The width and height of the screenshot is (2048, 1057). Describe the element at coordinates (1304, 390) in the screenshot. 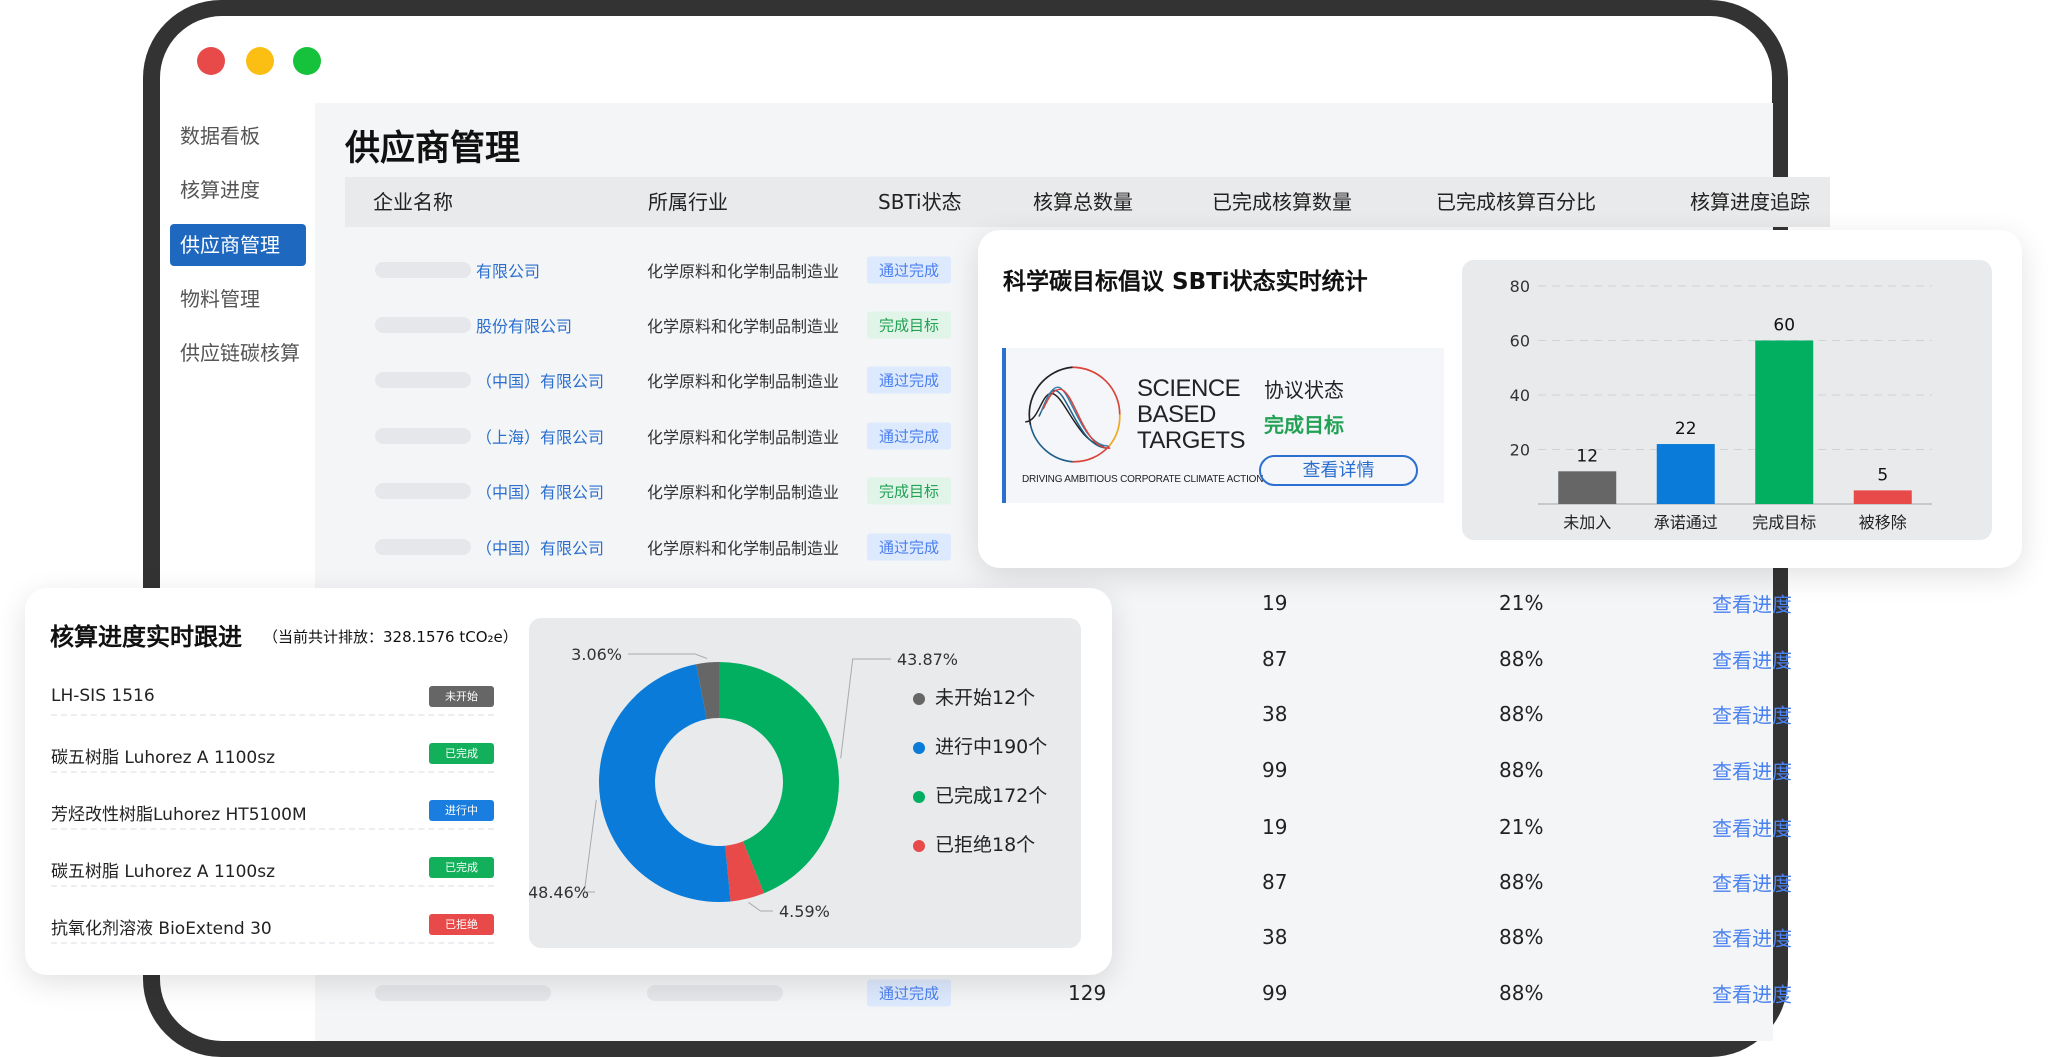

I see `agreement-status-label: 协议状态` at that location.